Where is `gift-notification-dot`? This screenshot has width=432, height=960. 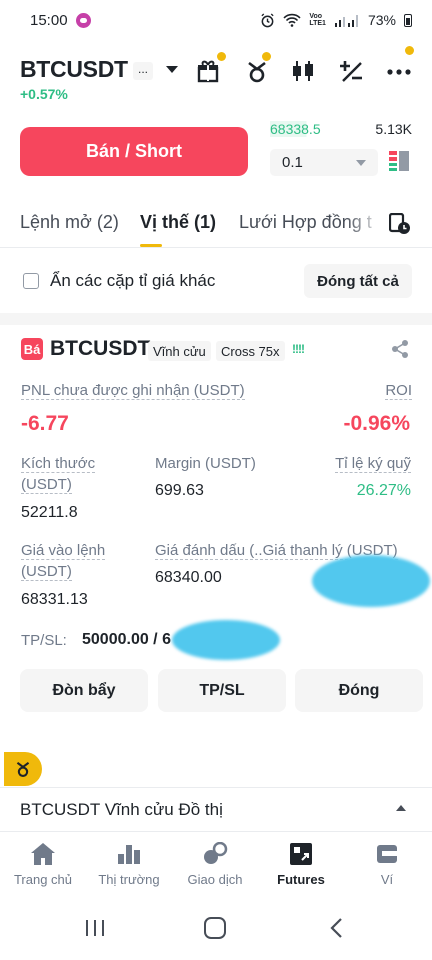
gift-notification-dot is located at coordinates (221, 56).